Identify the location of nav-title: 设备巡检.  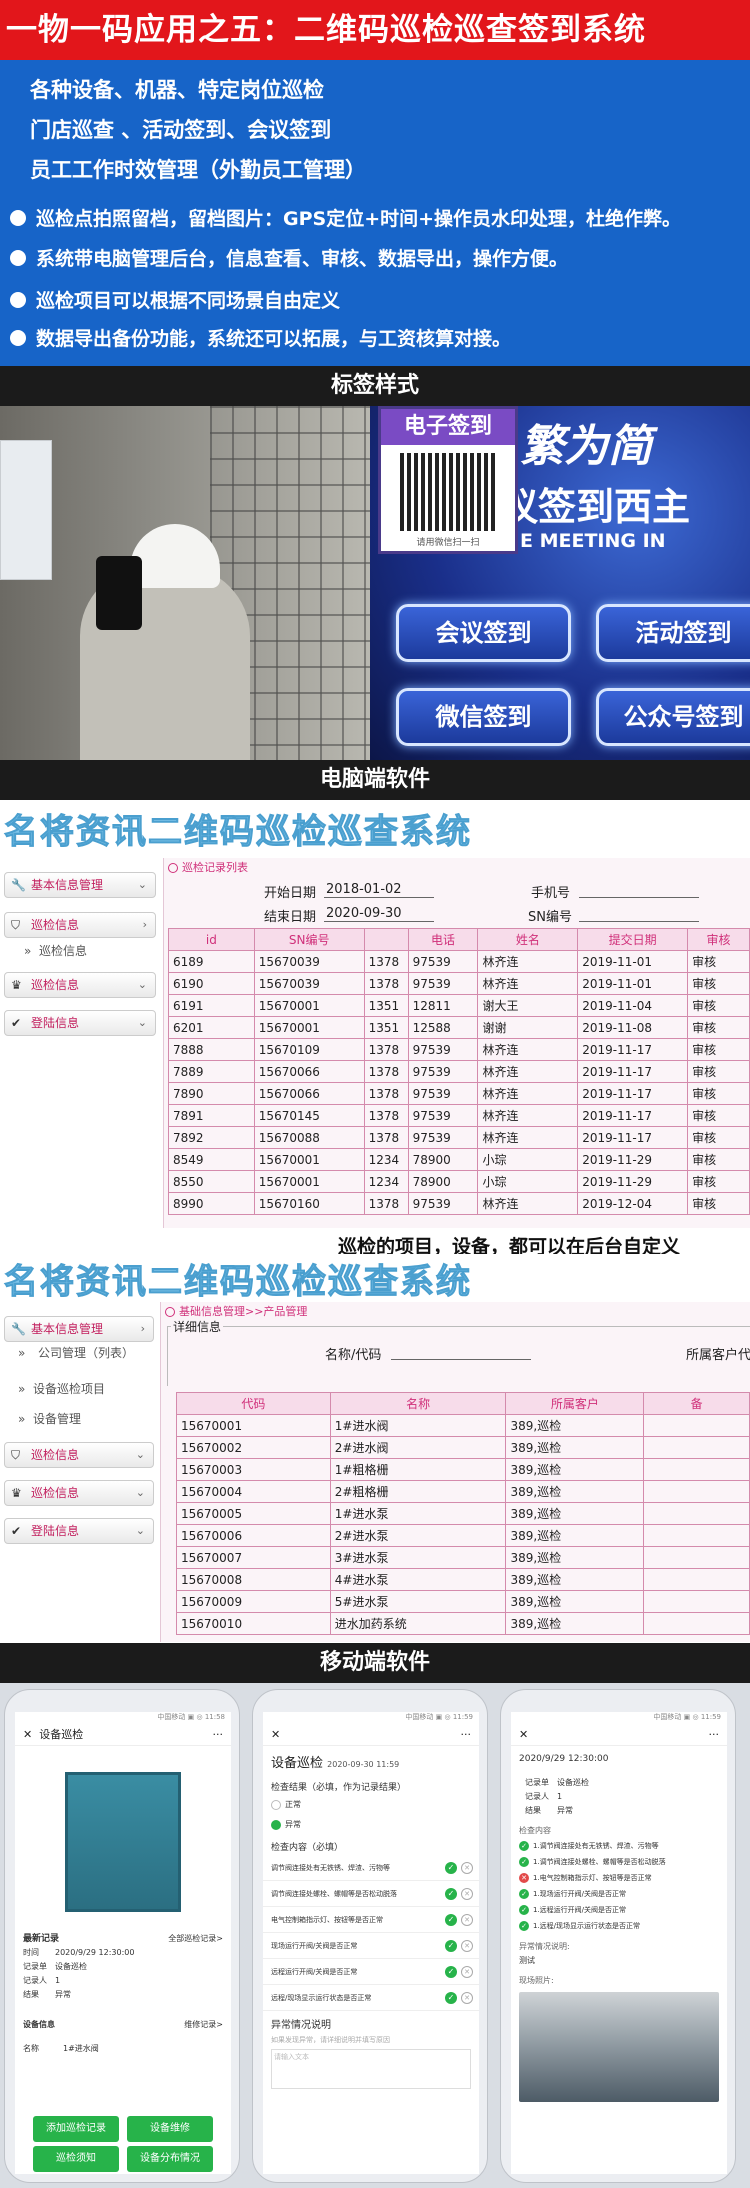
(61, 1734).